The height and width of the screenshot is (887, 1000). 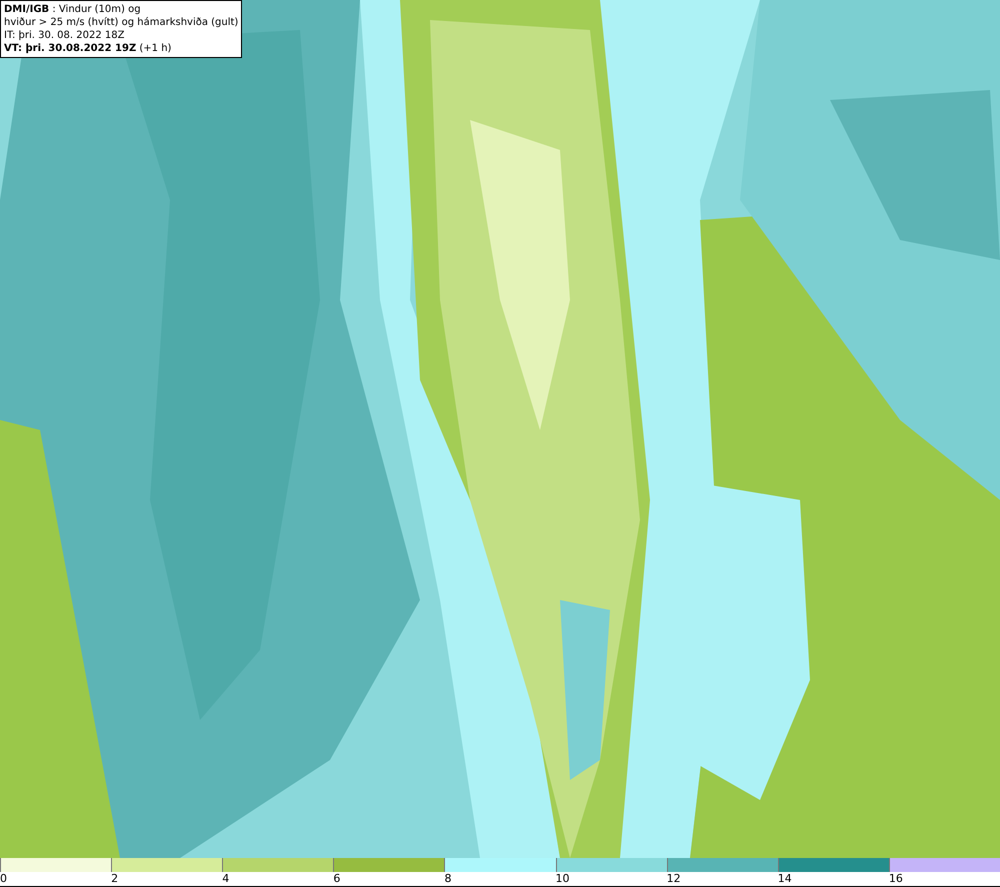 What do you see at coordinates (336, 879) in the screenshot?
I see `legend-label: 6` at bounding box center [336, 879].